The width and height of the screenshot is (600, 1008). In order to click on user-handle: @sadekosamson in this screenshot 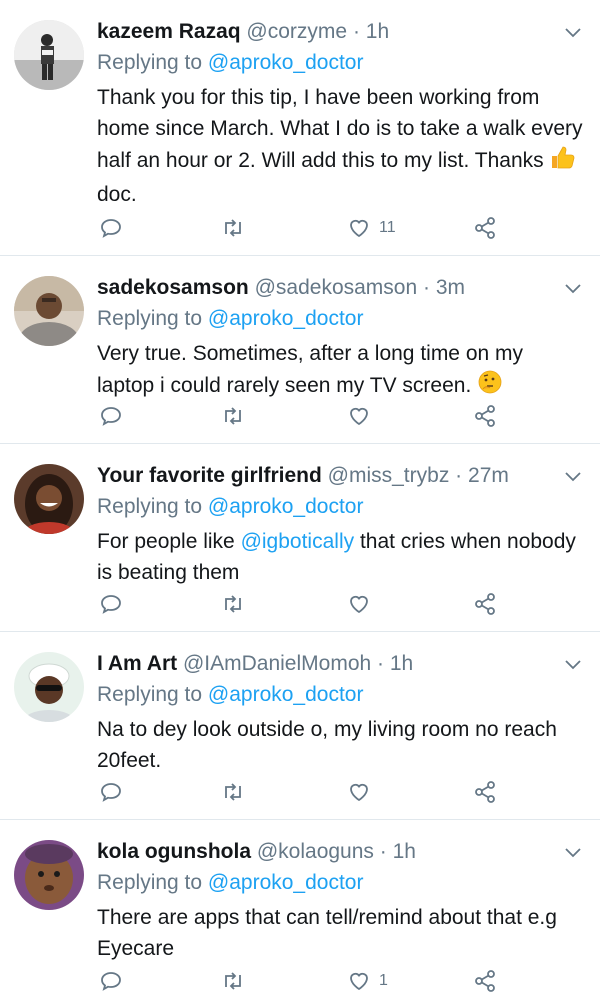, I will do `click(336, 287)`.